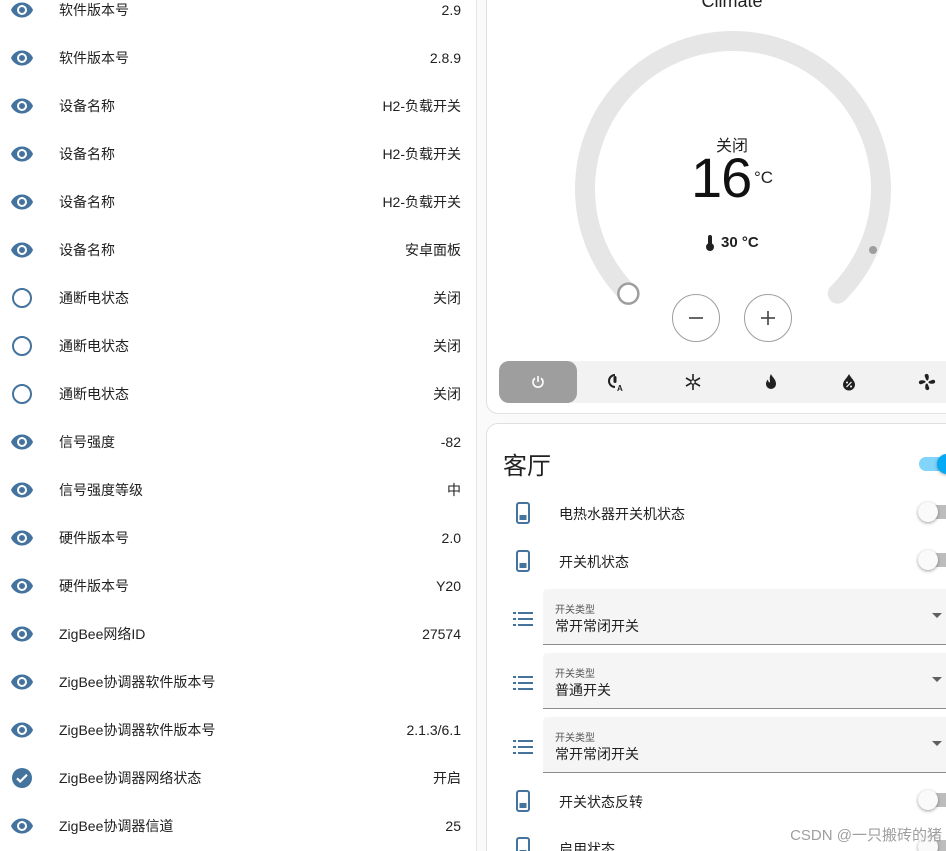 The image size is (946, 851). What do you see at coordinates (575, 738) in the screenshot?
I see `field-label: 开关类型` at bounding box center [575, 738].